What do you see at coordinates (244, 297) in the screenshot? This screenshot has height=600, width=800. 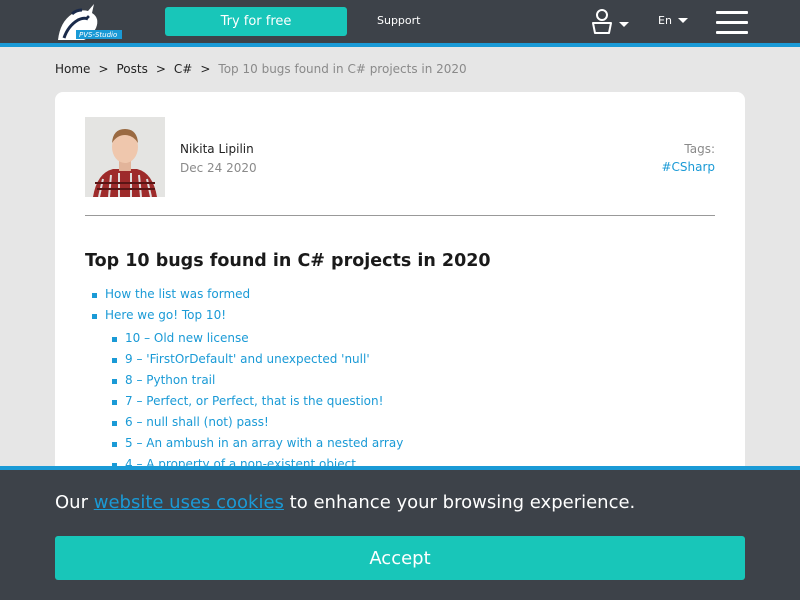 I see `toc-item: How the list was formed` at bounding box center [244, 297].